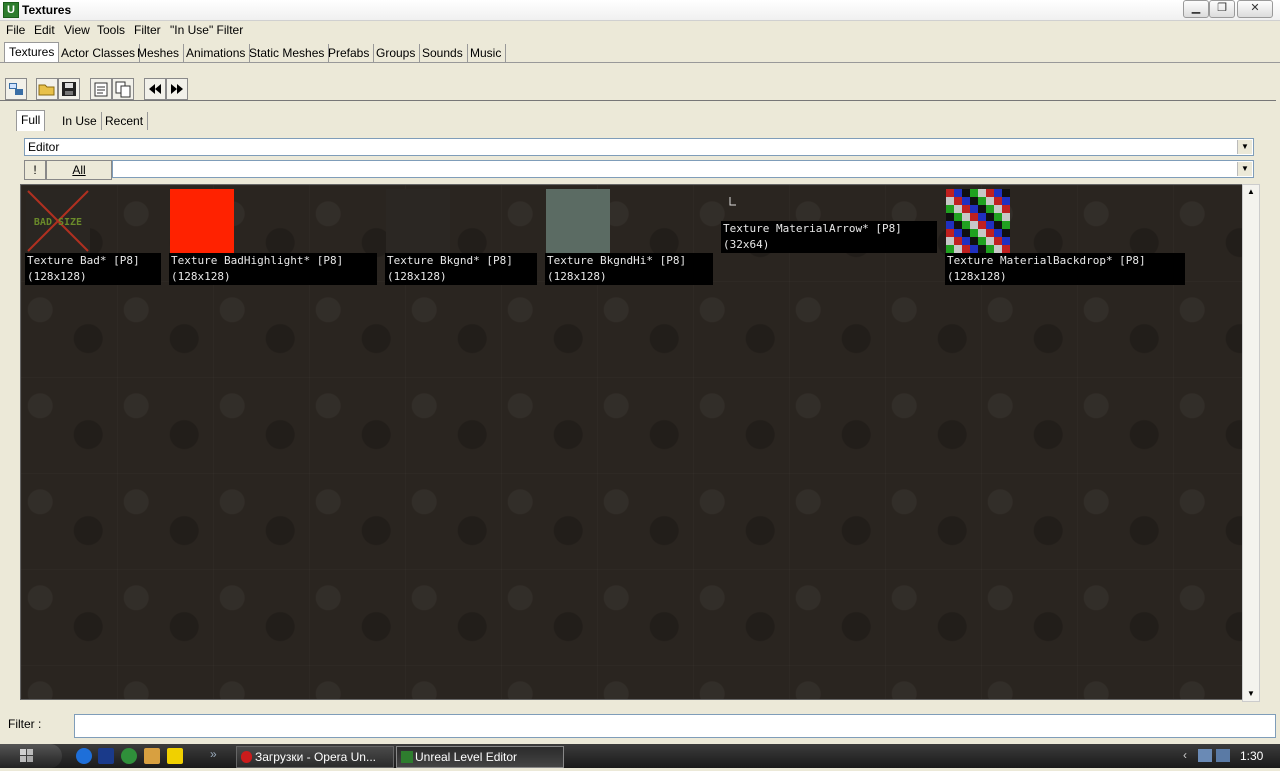 The width and height of the screenshot is (1280, 771). Describe the element at coordinates (44, 30) in the screenshot. I see `menu-edit: Edit` at that location.